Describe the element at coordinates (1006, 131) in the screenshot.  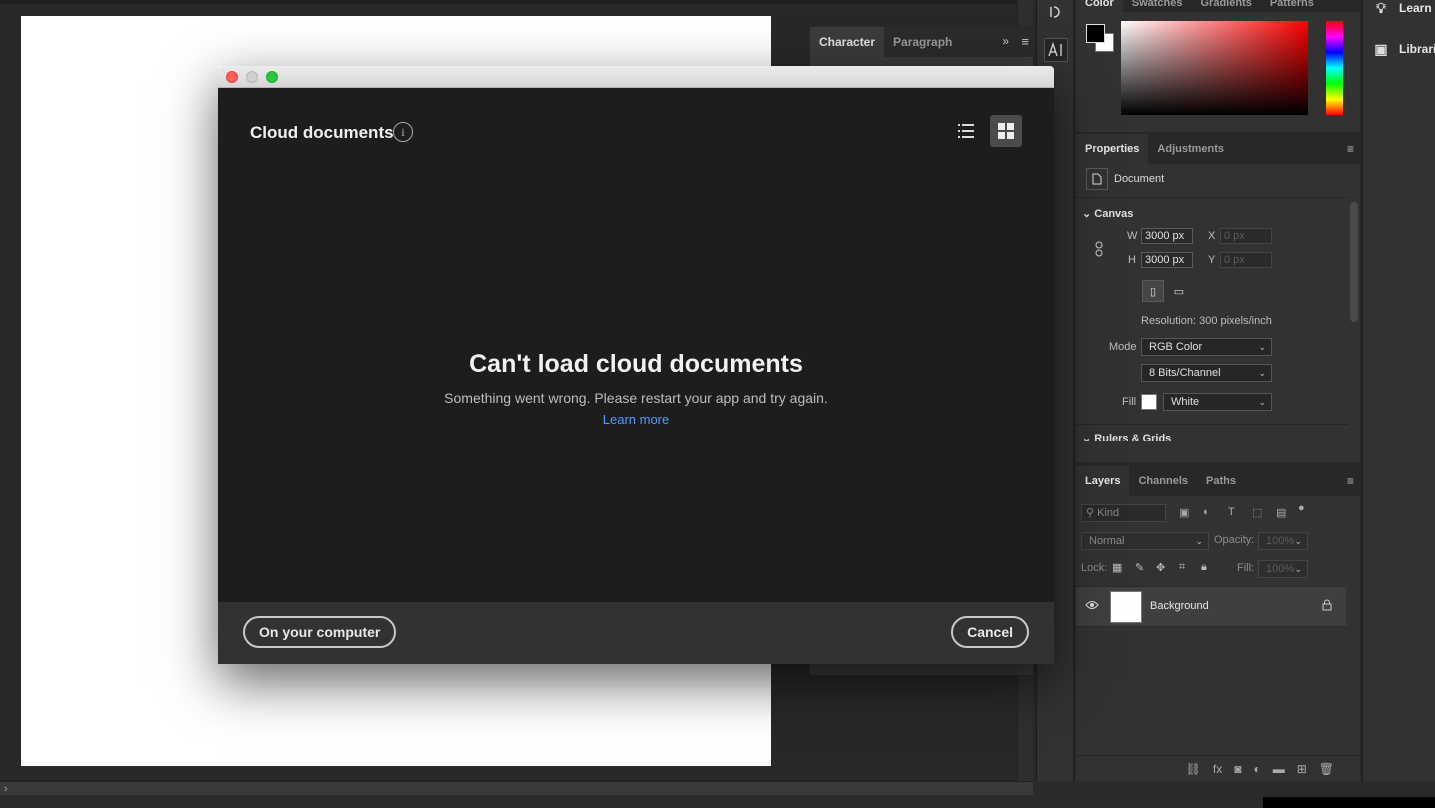
I see `grid-view-button` at that location.